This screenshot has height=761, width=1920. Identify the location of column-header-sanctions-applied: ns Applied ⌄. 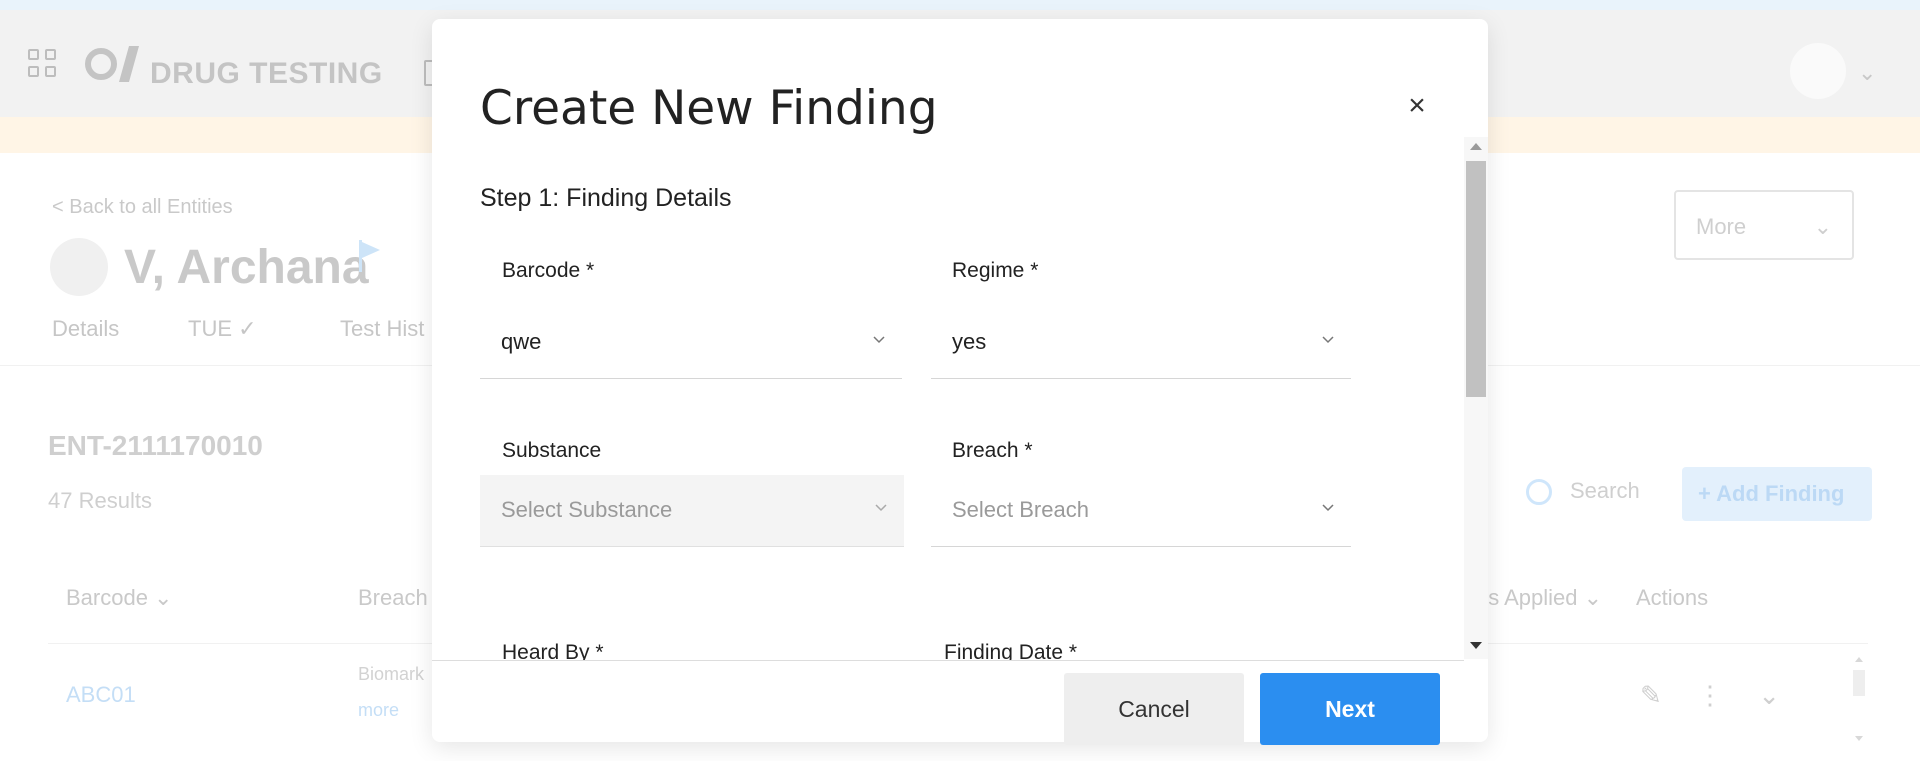
(1539, 598).